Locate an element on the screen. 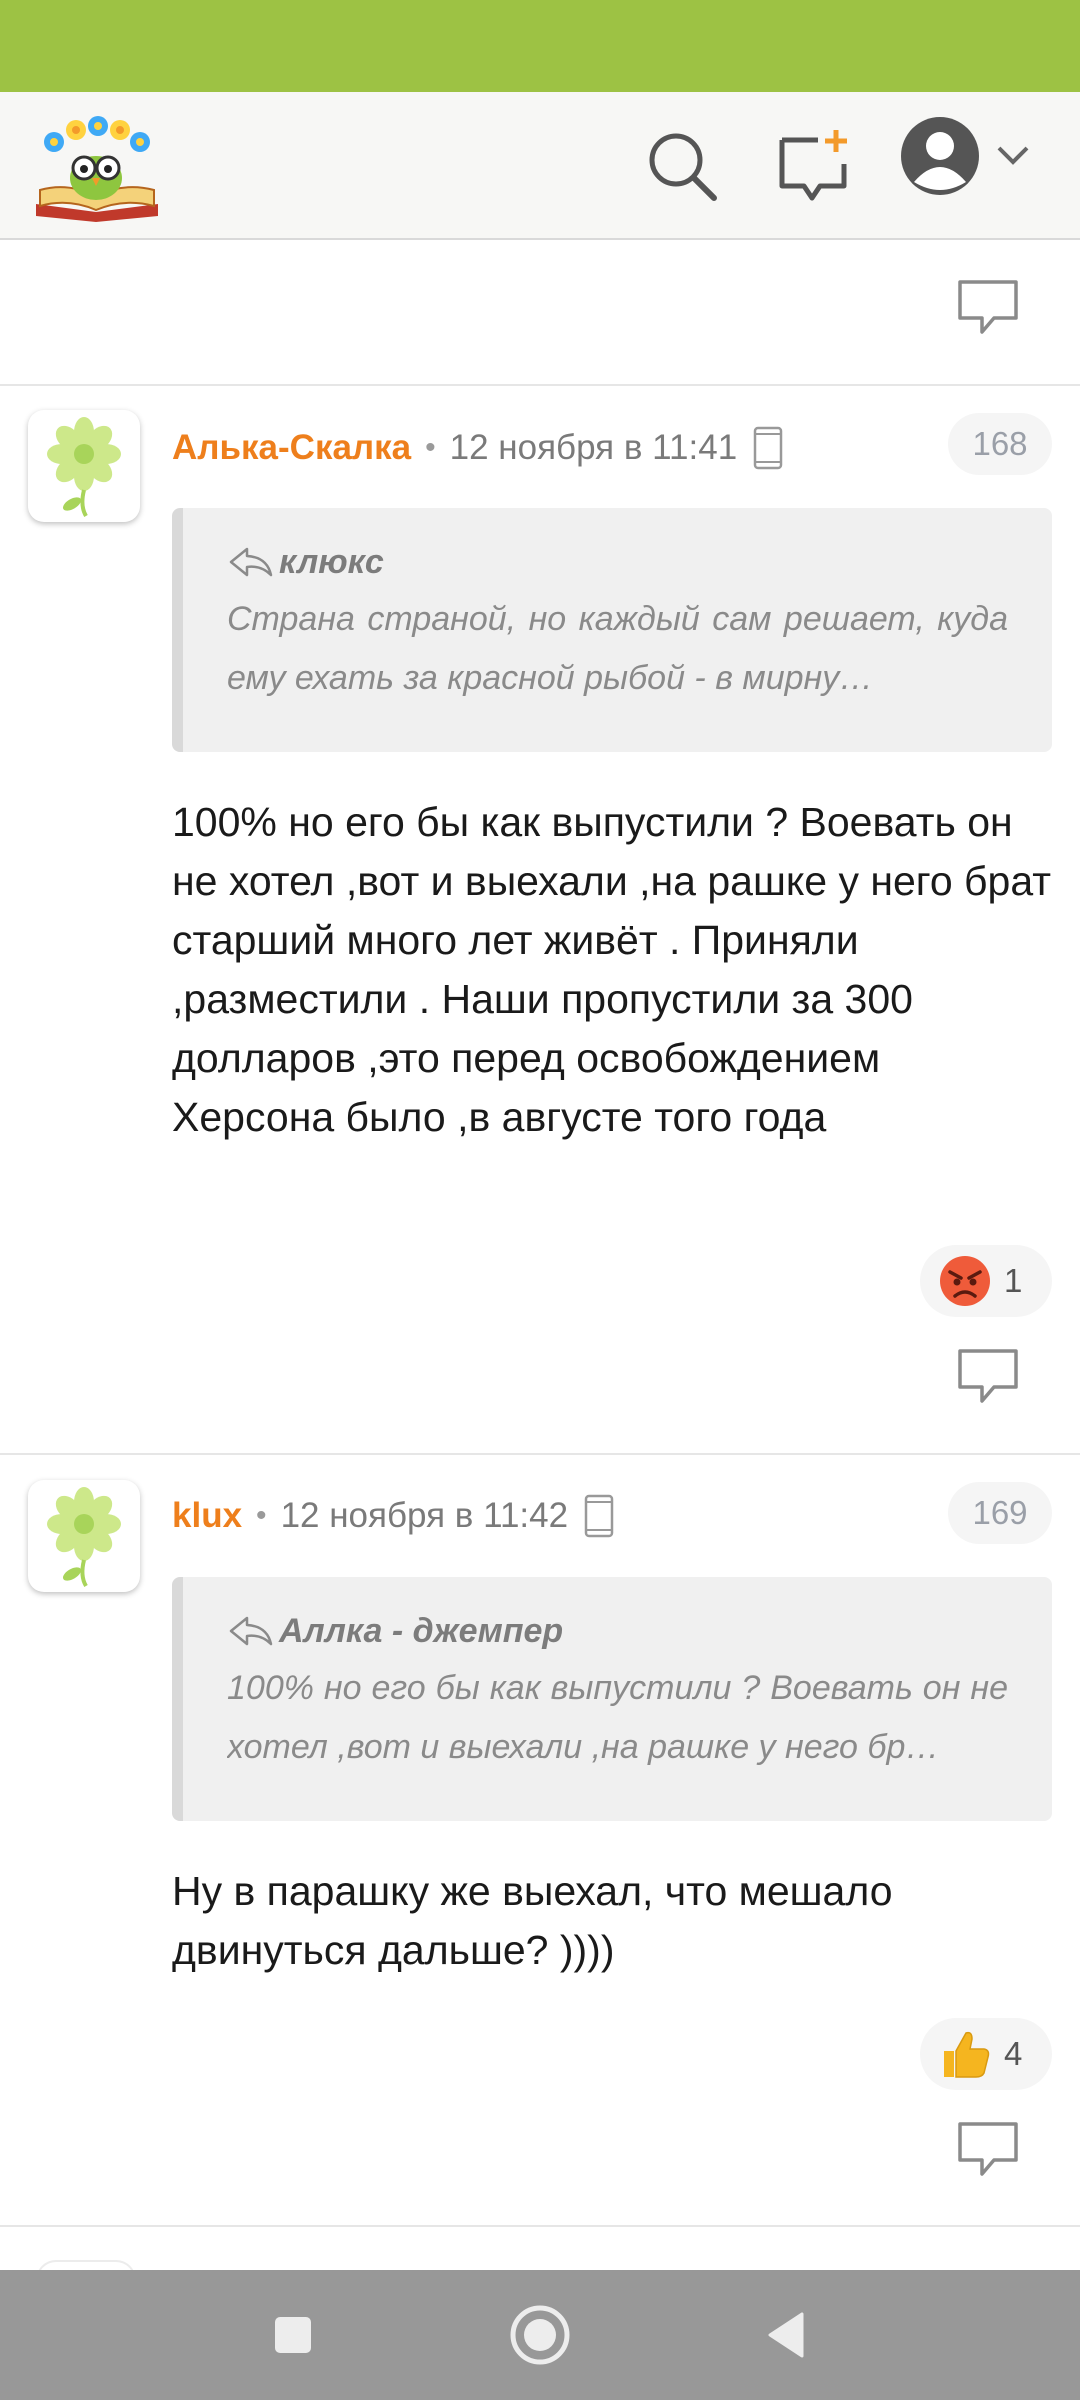  square-icon is located at coordinates (293, 2335).